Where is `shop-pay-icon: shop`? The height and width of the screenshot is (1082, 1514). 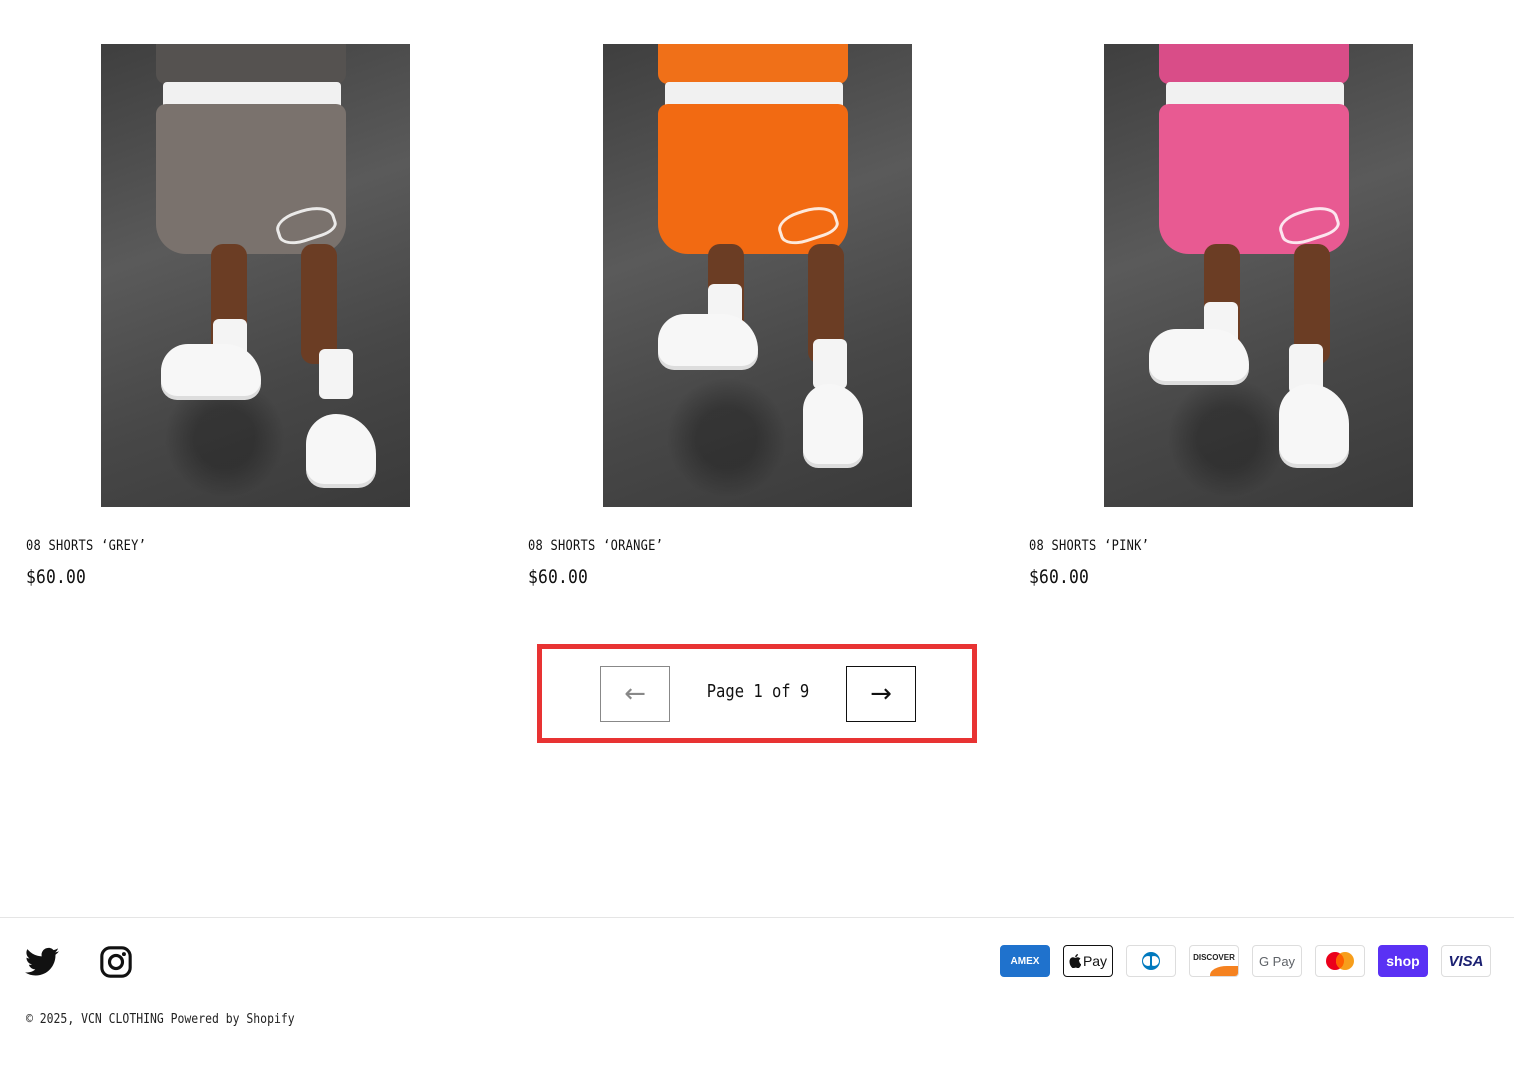
shop-pay-icon: shop is located at coordinates (1403, 961).